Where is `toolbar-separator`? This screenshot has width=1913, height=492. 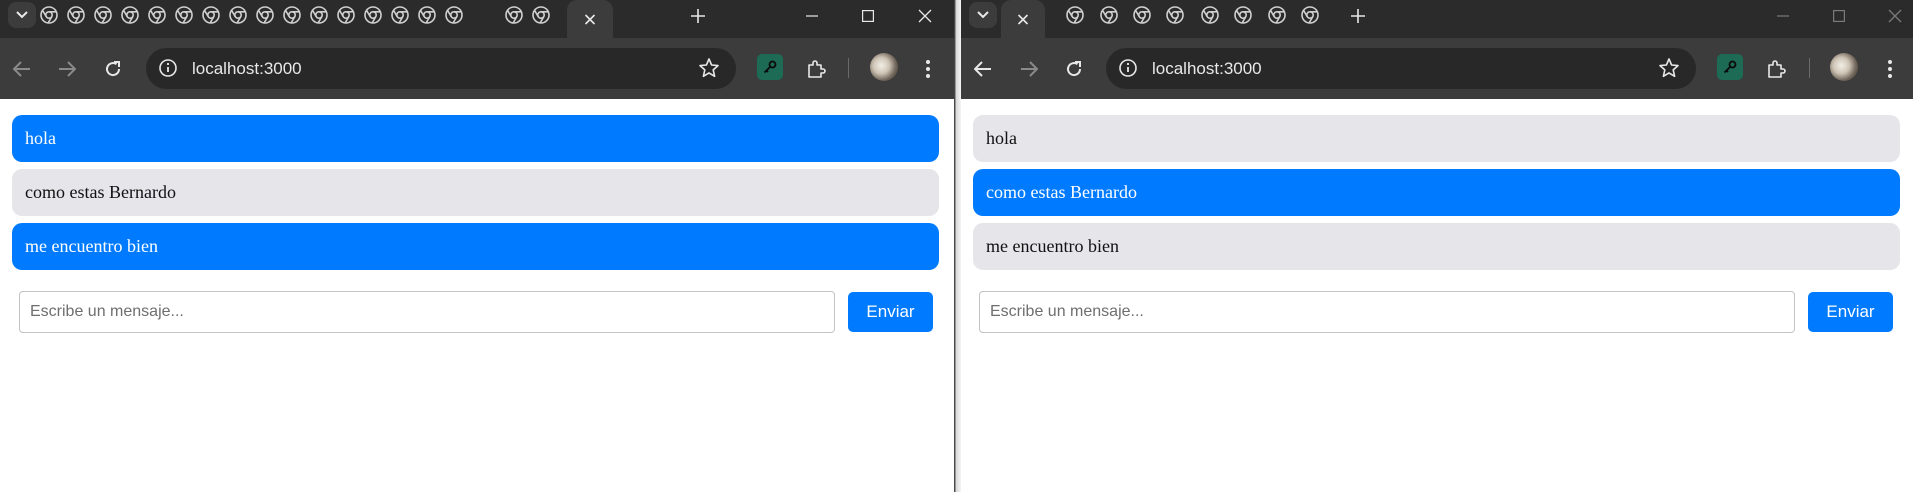 toolbar-separator is located at coordinates (848, 68).